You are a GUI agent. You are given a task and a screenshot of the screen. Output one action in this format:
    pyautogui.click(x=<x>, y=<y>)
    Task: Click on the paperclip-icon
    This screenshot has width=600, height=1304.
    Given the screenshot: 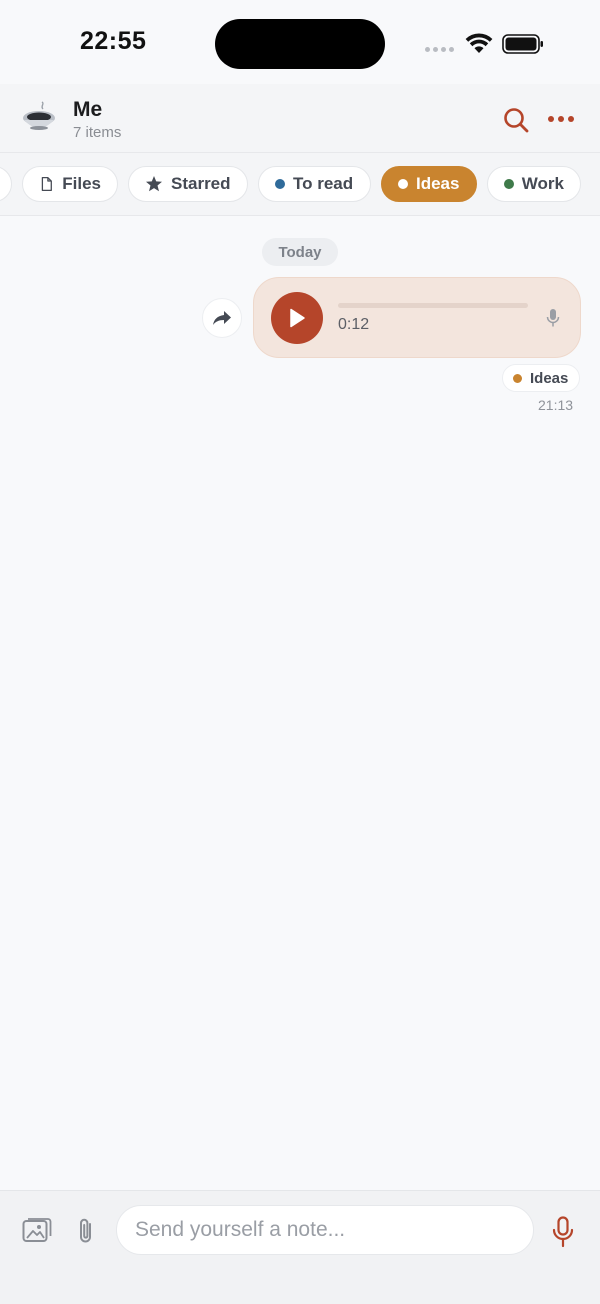 What is the action you would take?
    pyautogui.click(x=86, y=1231)
    